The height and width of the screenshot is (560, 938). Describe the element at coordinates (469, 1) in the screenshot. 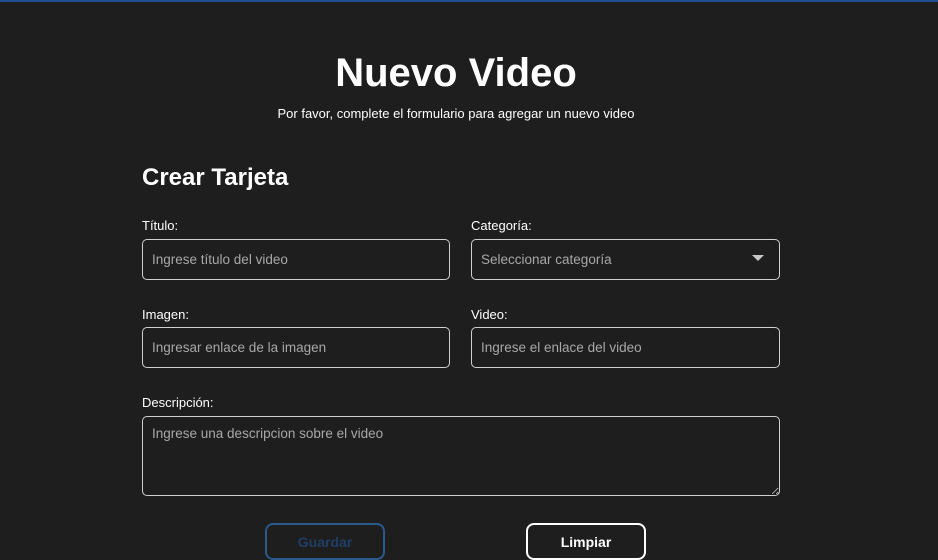

I see `top-border` at that location.